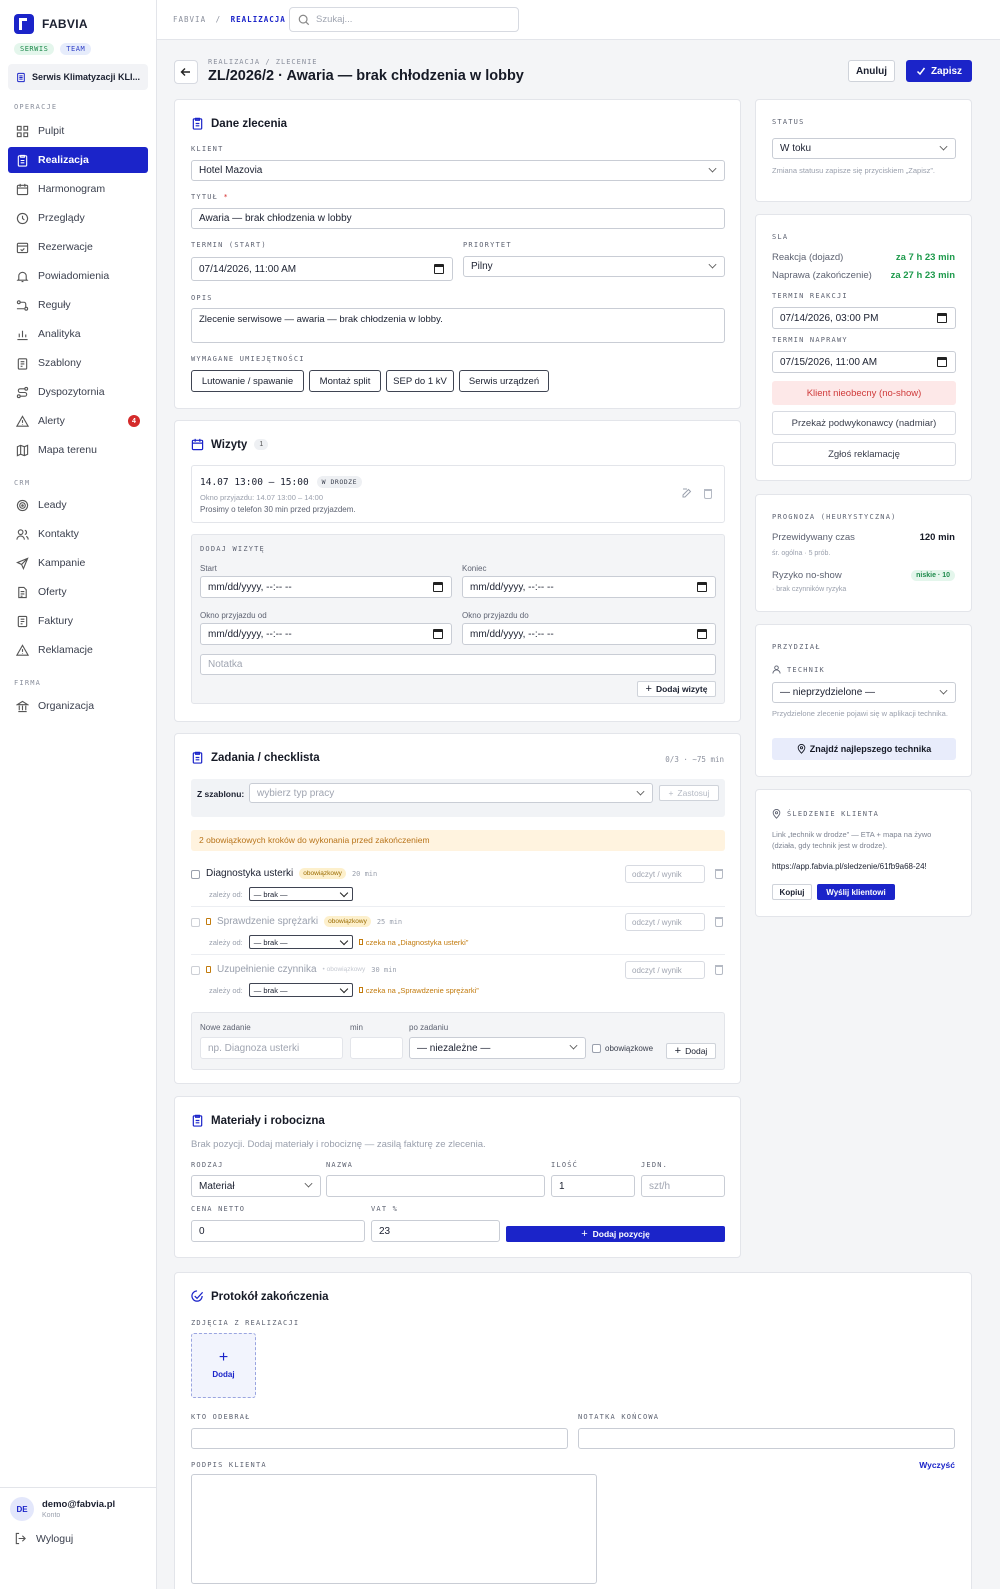 The image size is (1000, 1589). What do you see at coordinates (326, 587) in the screenshot?
I see `start-datetime-input: mm/dd/yyyy, --:-- --` at bounding box center [326, 587].